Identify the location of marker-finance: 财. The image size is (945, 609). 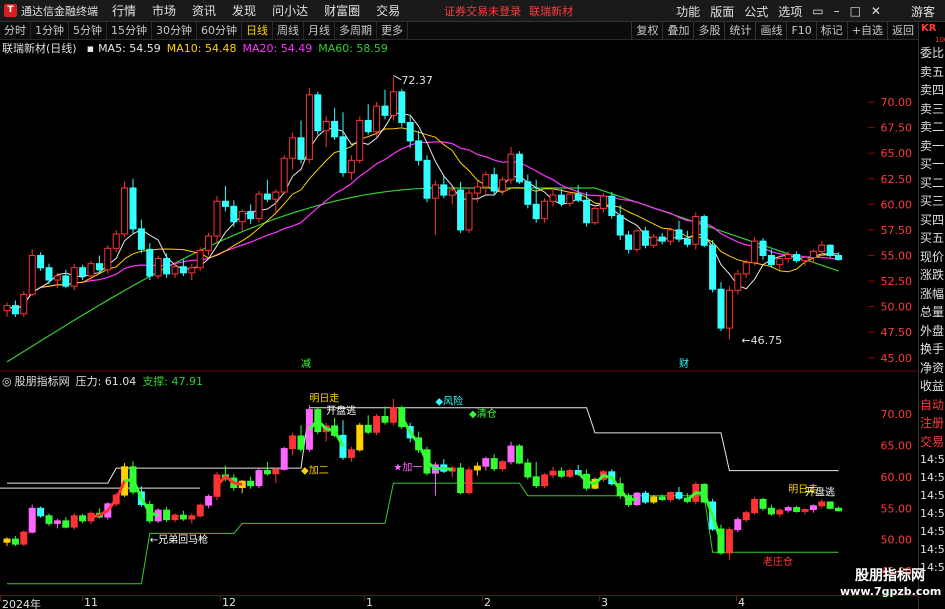
(684, 363).